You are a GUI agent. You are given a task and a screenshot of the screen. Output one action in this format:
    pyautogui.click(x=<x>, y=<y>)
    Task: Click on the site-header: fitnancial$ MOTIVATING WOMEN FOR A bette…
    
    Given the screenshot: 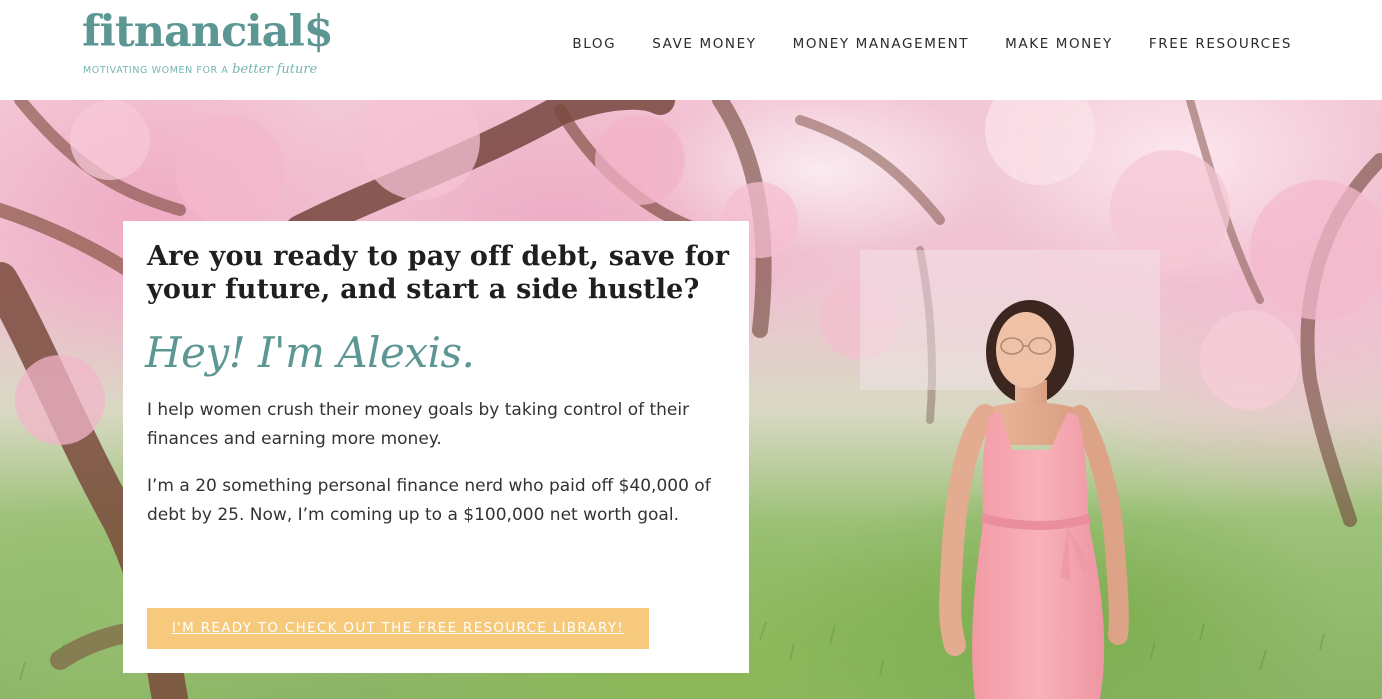 What is the action you would take?
    pyautogui.click(x=691, y=50)
    